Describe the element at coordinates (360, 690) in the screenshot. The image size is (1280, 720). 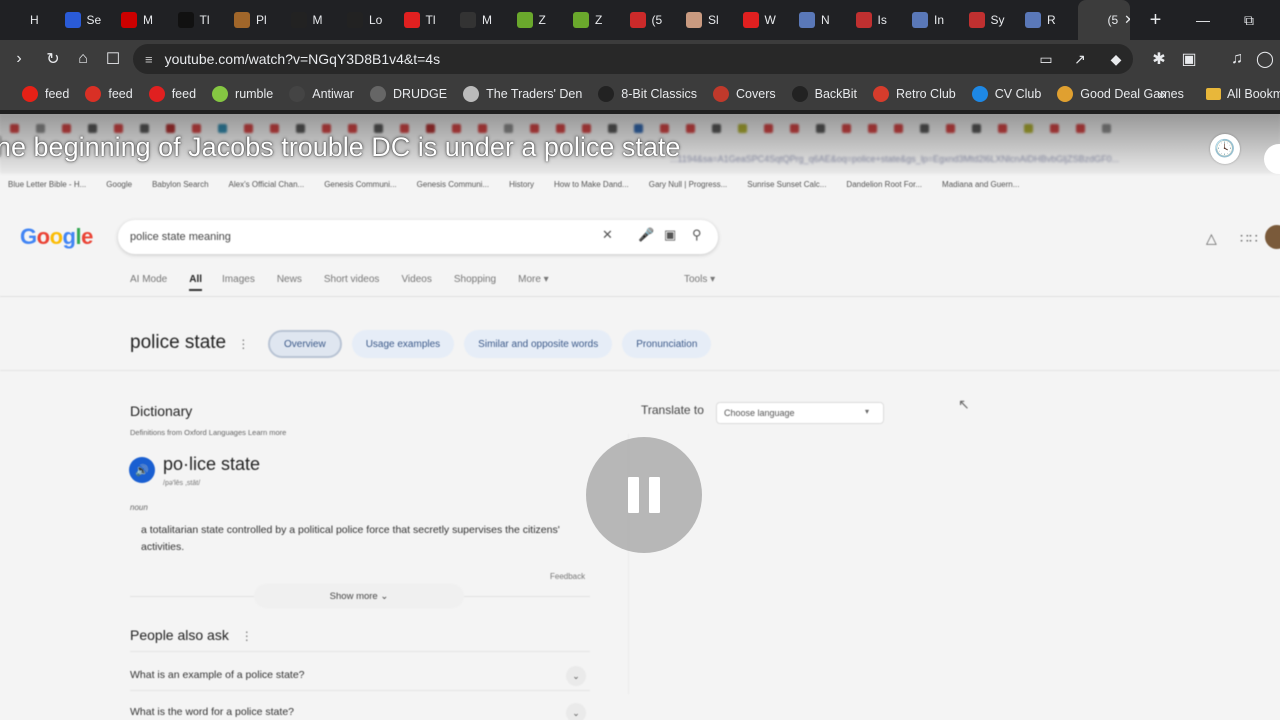
I see `divider` at that location.